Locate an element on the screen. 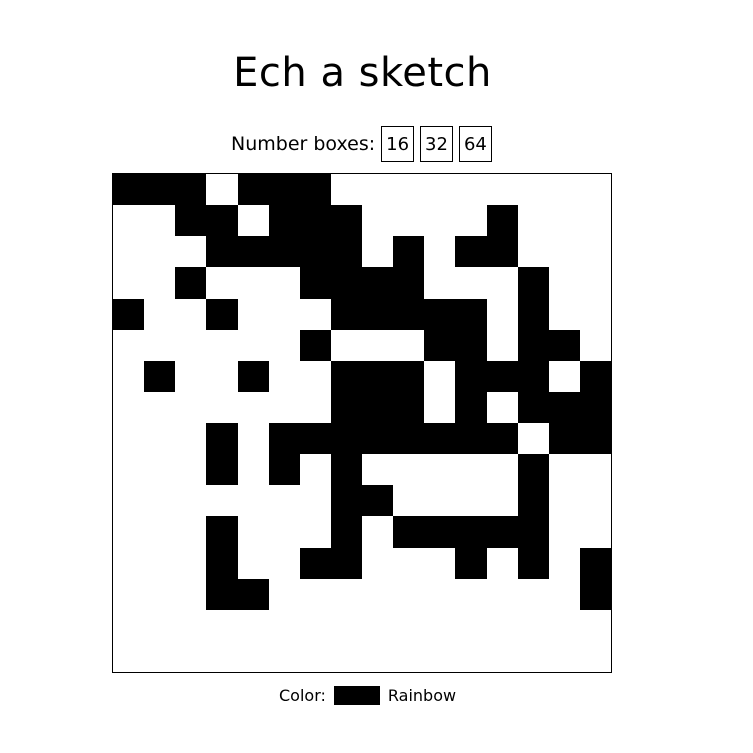 The image size is (753, 753). color-picker is located at coordinates (356, 695).